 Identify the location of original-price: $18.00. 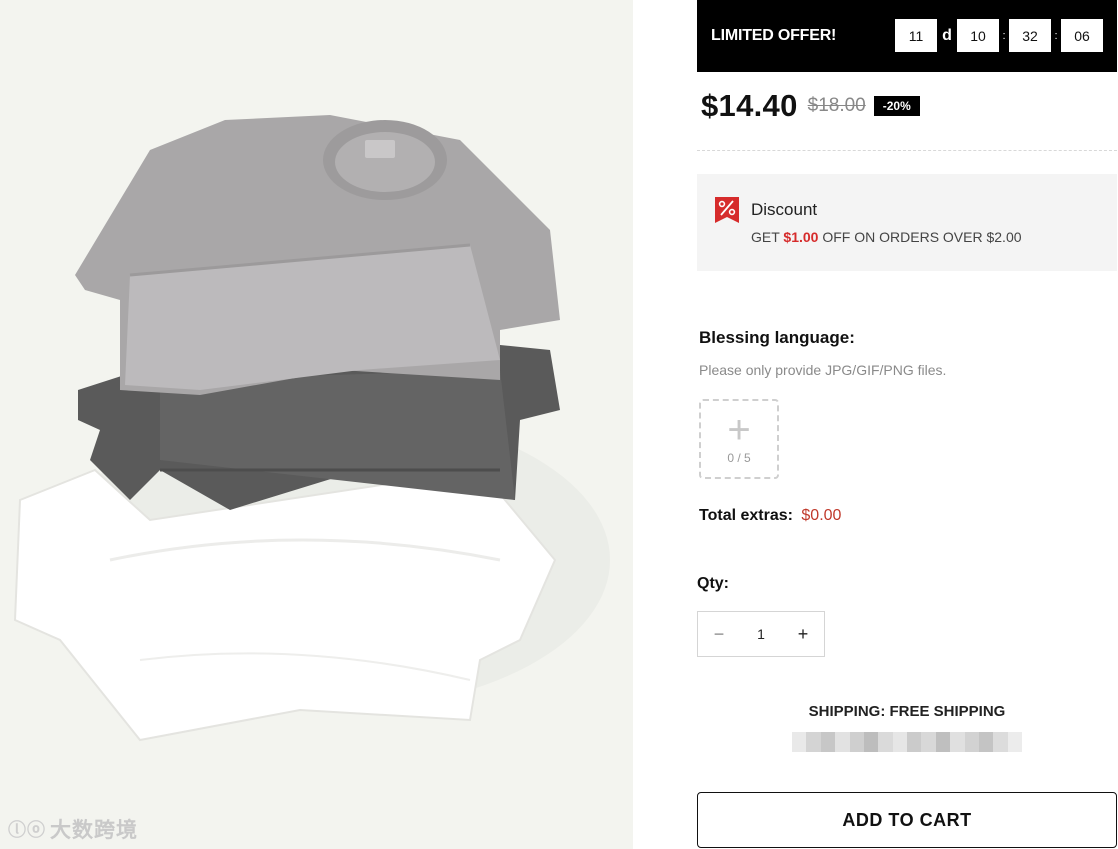
(836, 105).